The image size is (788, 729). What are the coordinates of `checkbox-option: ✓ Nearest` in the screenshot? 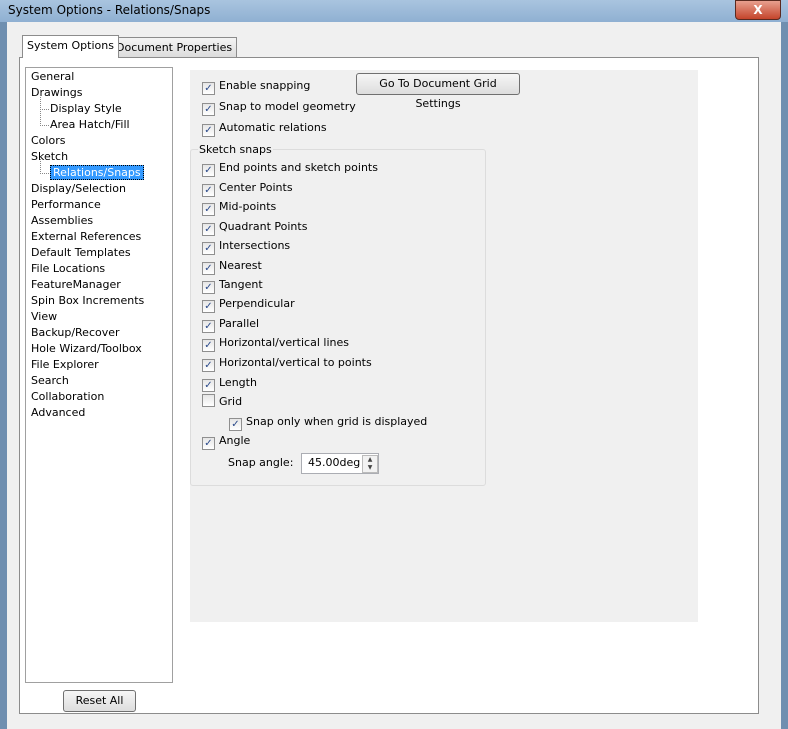 It's located at (232, 266).